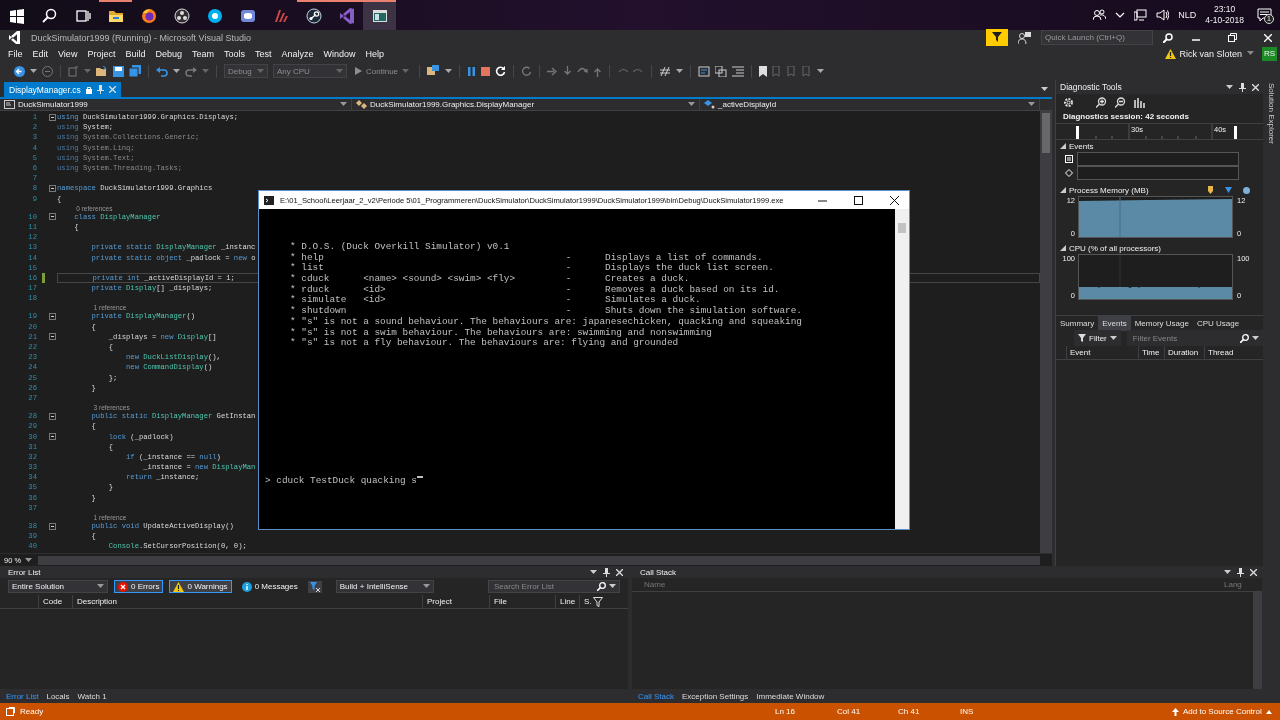 The height and width of the screenshot is (720, 1280). Describe the element at coordinates (375, 53) in the screenshot. I see `menu-item: Help` at that location.